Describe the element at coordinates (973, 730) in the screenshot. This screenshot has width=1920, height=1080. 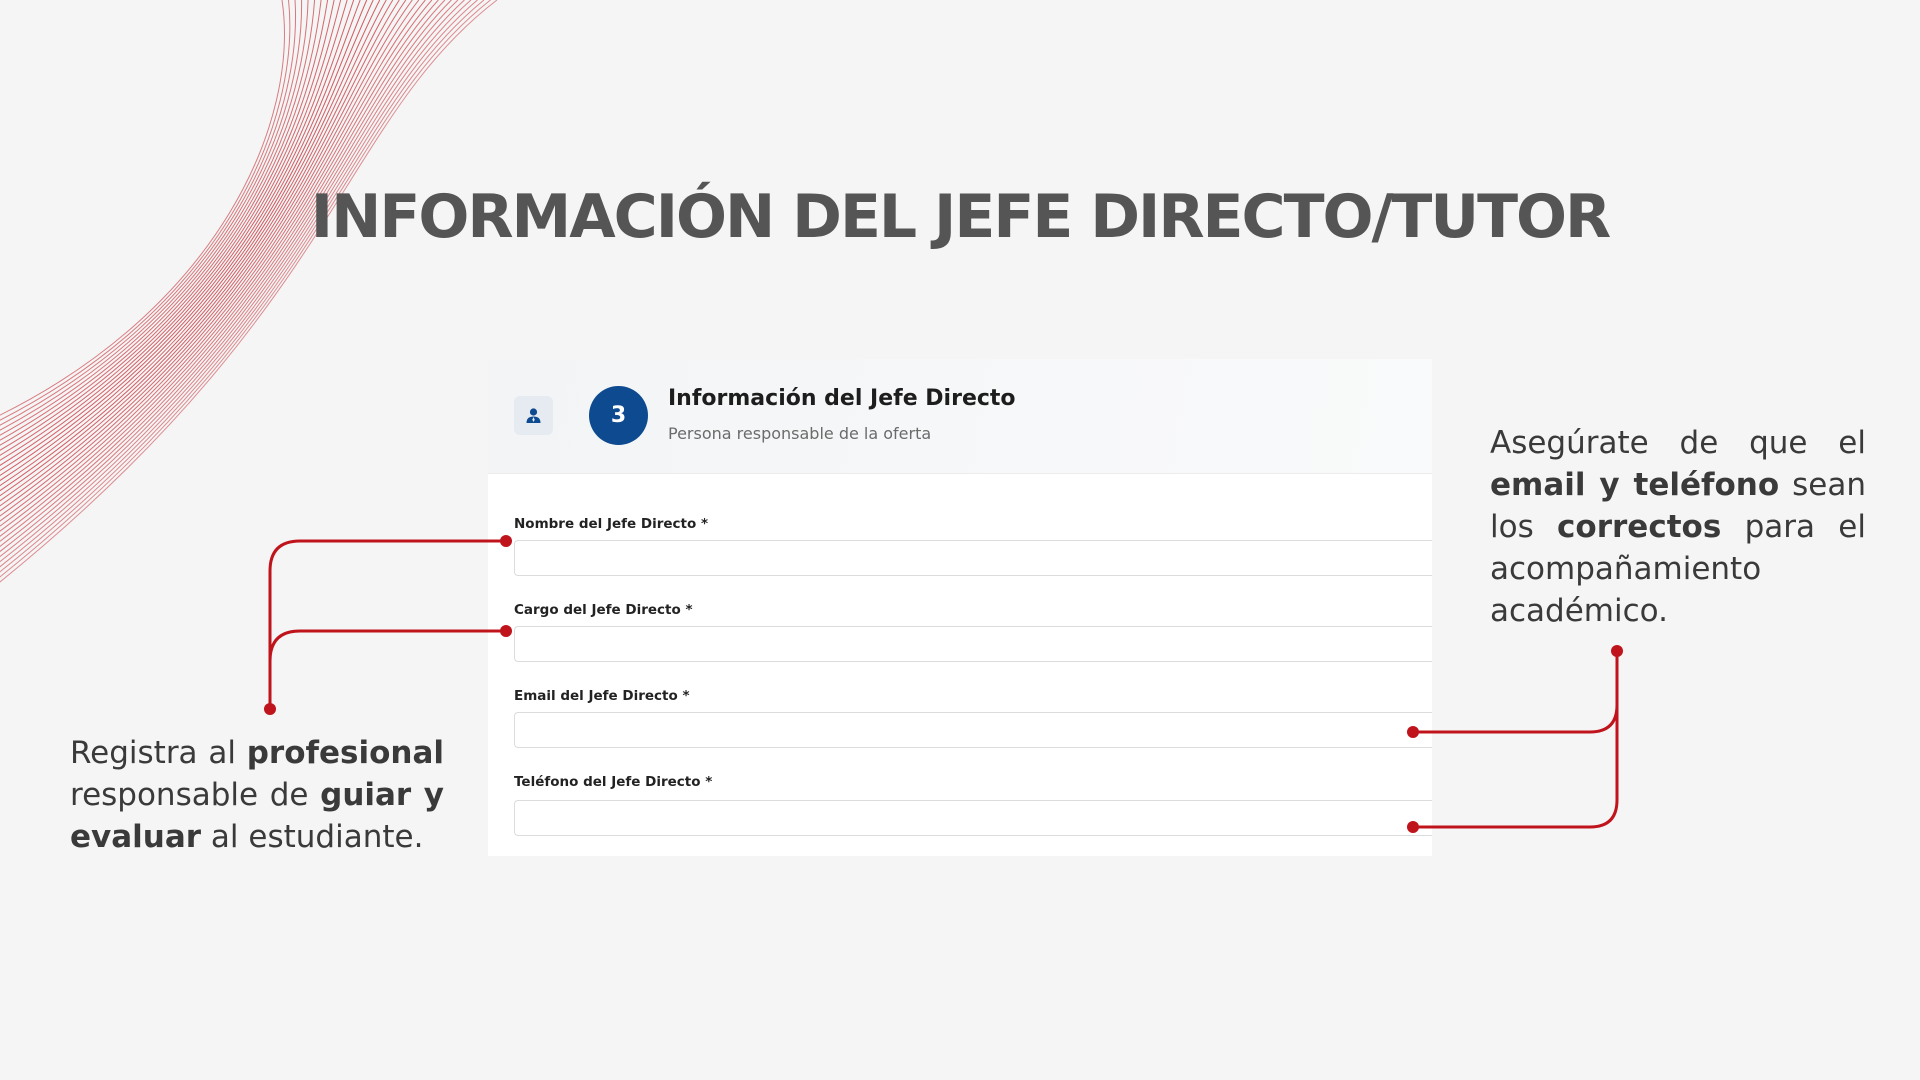
I see `email-input` at that location.